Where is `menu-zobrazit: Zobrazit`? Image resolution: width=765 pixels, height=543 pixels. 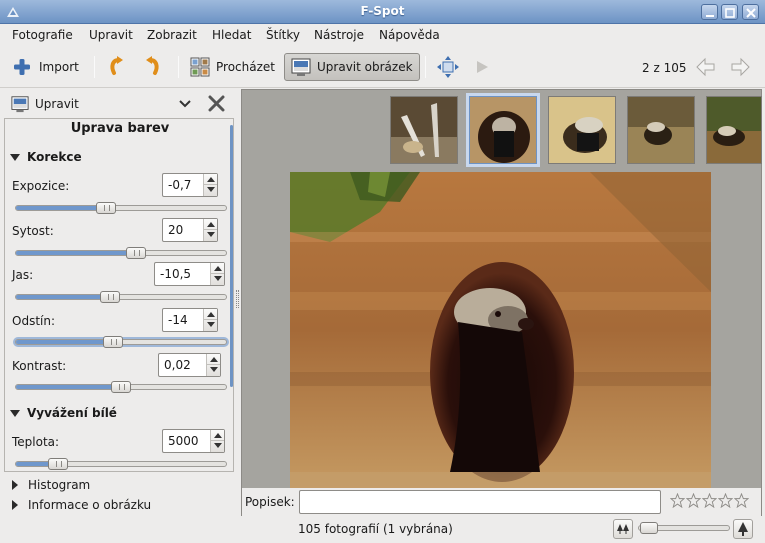 menu-zobrazit: Zobrazit is located at coordinates (172, 35).